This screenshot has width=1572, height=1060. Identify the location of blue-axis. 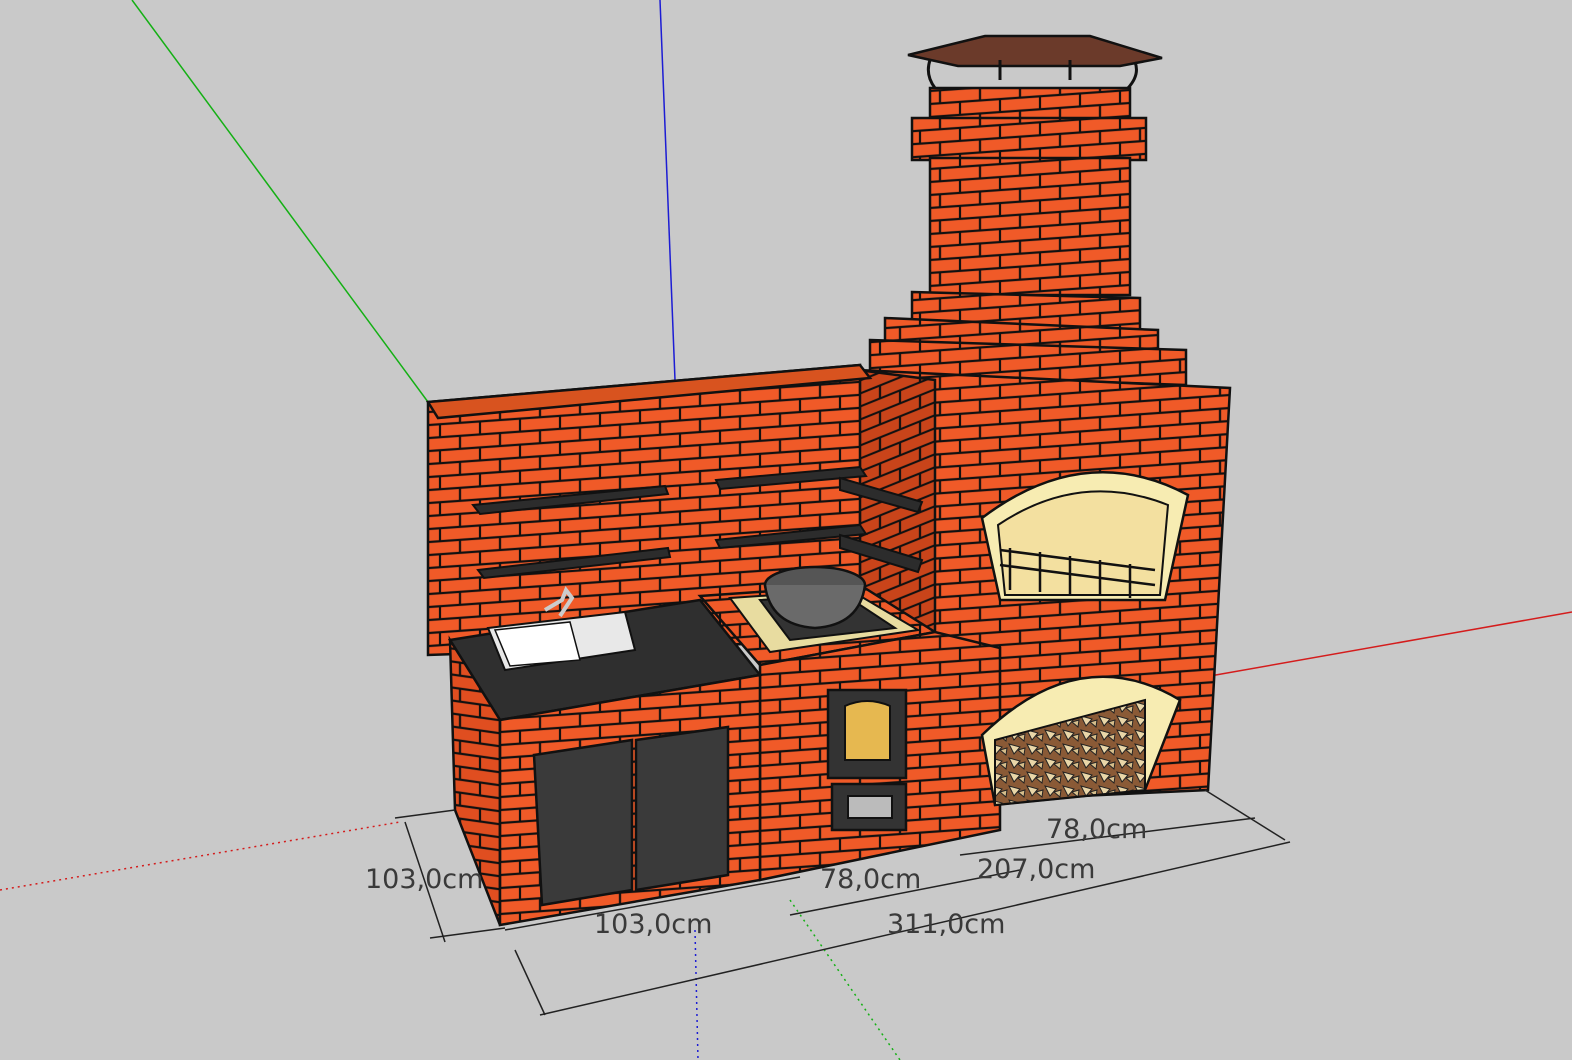
(667, 190).